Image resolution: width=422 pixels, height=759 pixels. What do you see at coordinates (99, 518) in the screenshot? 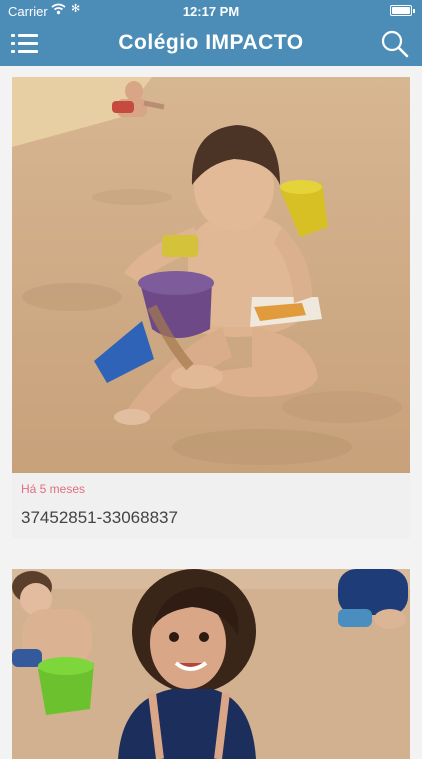
I see `post-title: 37452851-33068837` at bounding box center [99, 518].